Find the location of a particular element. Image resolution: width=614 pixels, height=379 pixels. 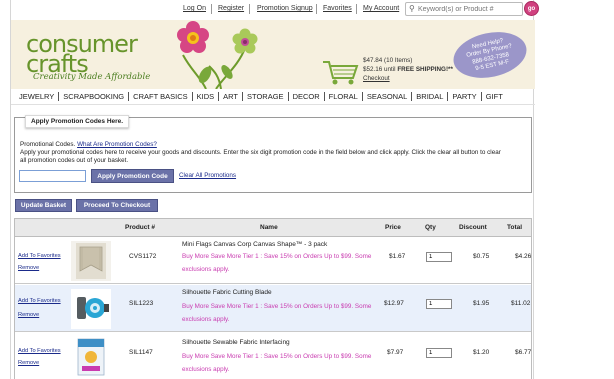

shipping-remaining: $52.16 until is located at coordinates (380, 69).